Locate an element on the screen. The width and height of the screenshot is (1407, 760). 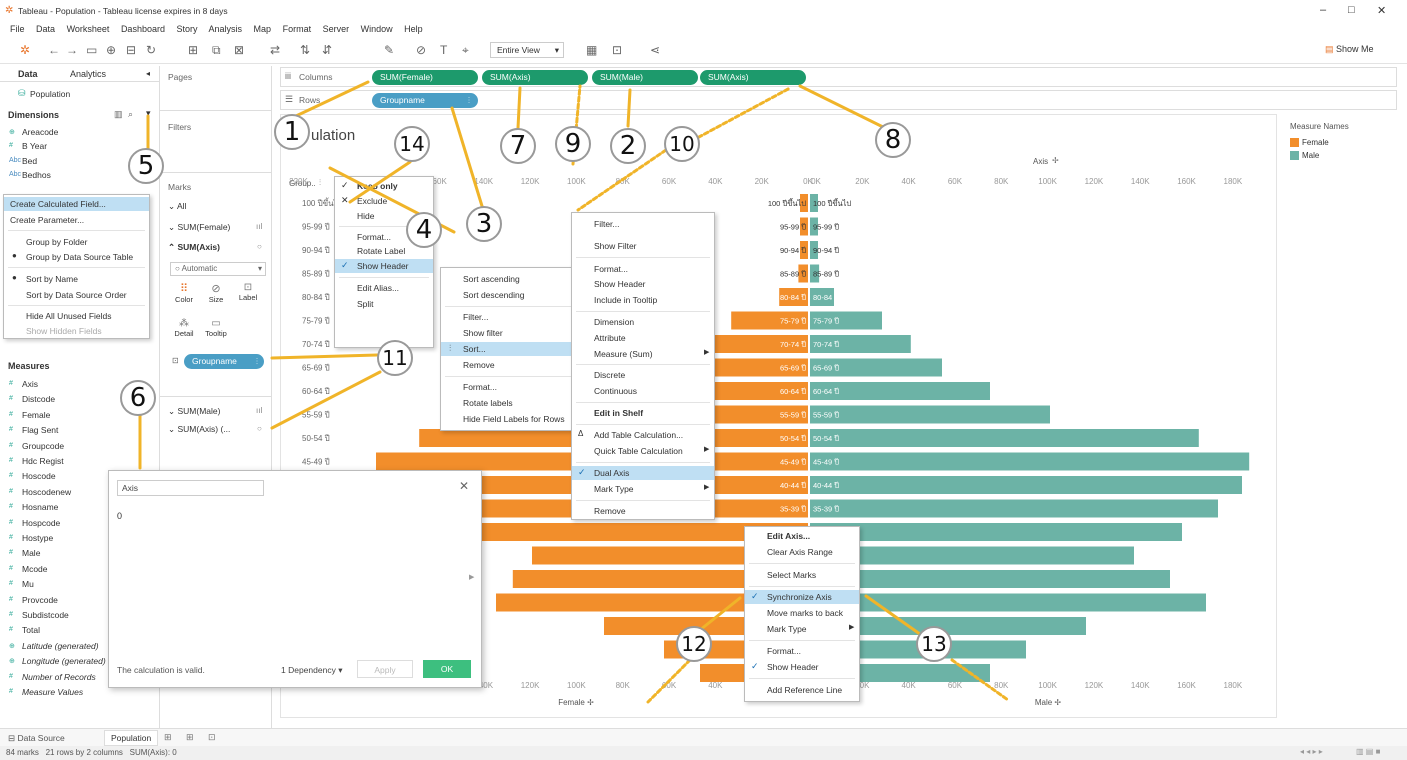
menu-format: Format is located at coordinates (297, 29).